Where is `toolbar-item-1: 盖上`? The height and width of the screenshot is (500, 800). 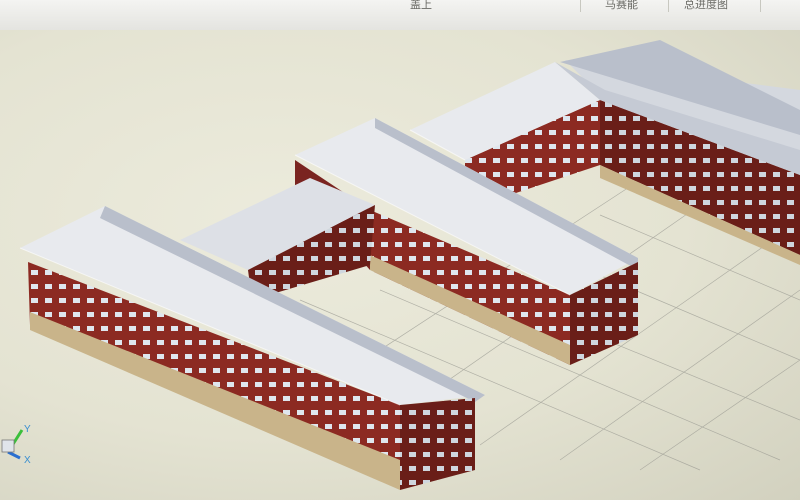
toolbar-item-1: 盖上 is located at coordinates (421, 5).